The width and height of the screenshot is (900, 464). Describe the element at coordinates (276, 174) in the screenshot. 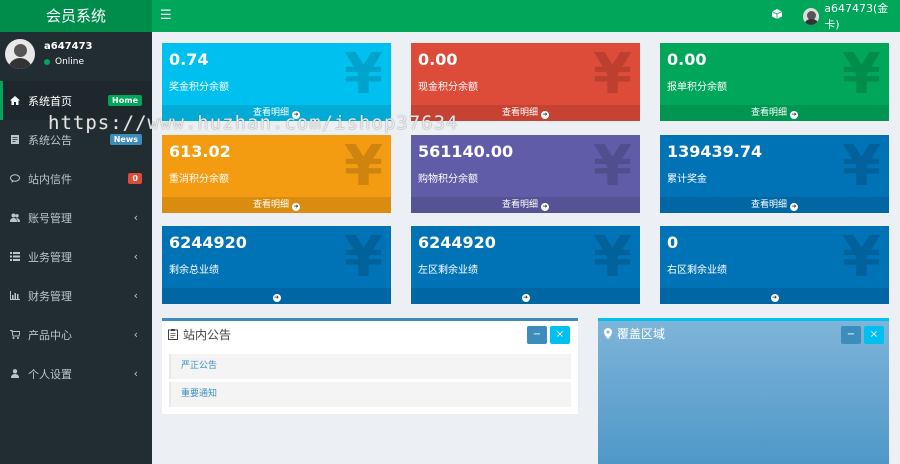

I see `stat-box-repurchase-points: 613.02 重消积分余额 ¥ 查看明细 ➜` at that location.